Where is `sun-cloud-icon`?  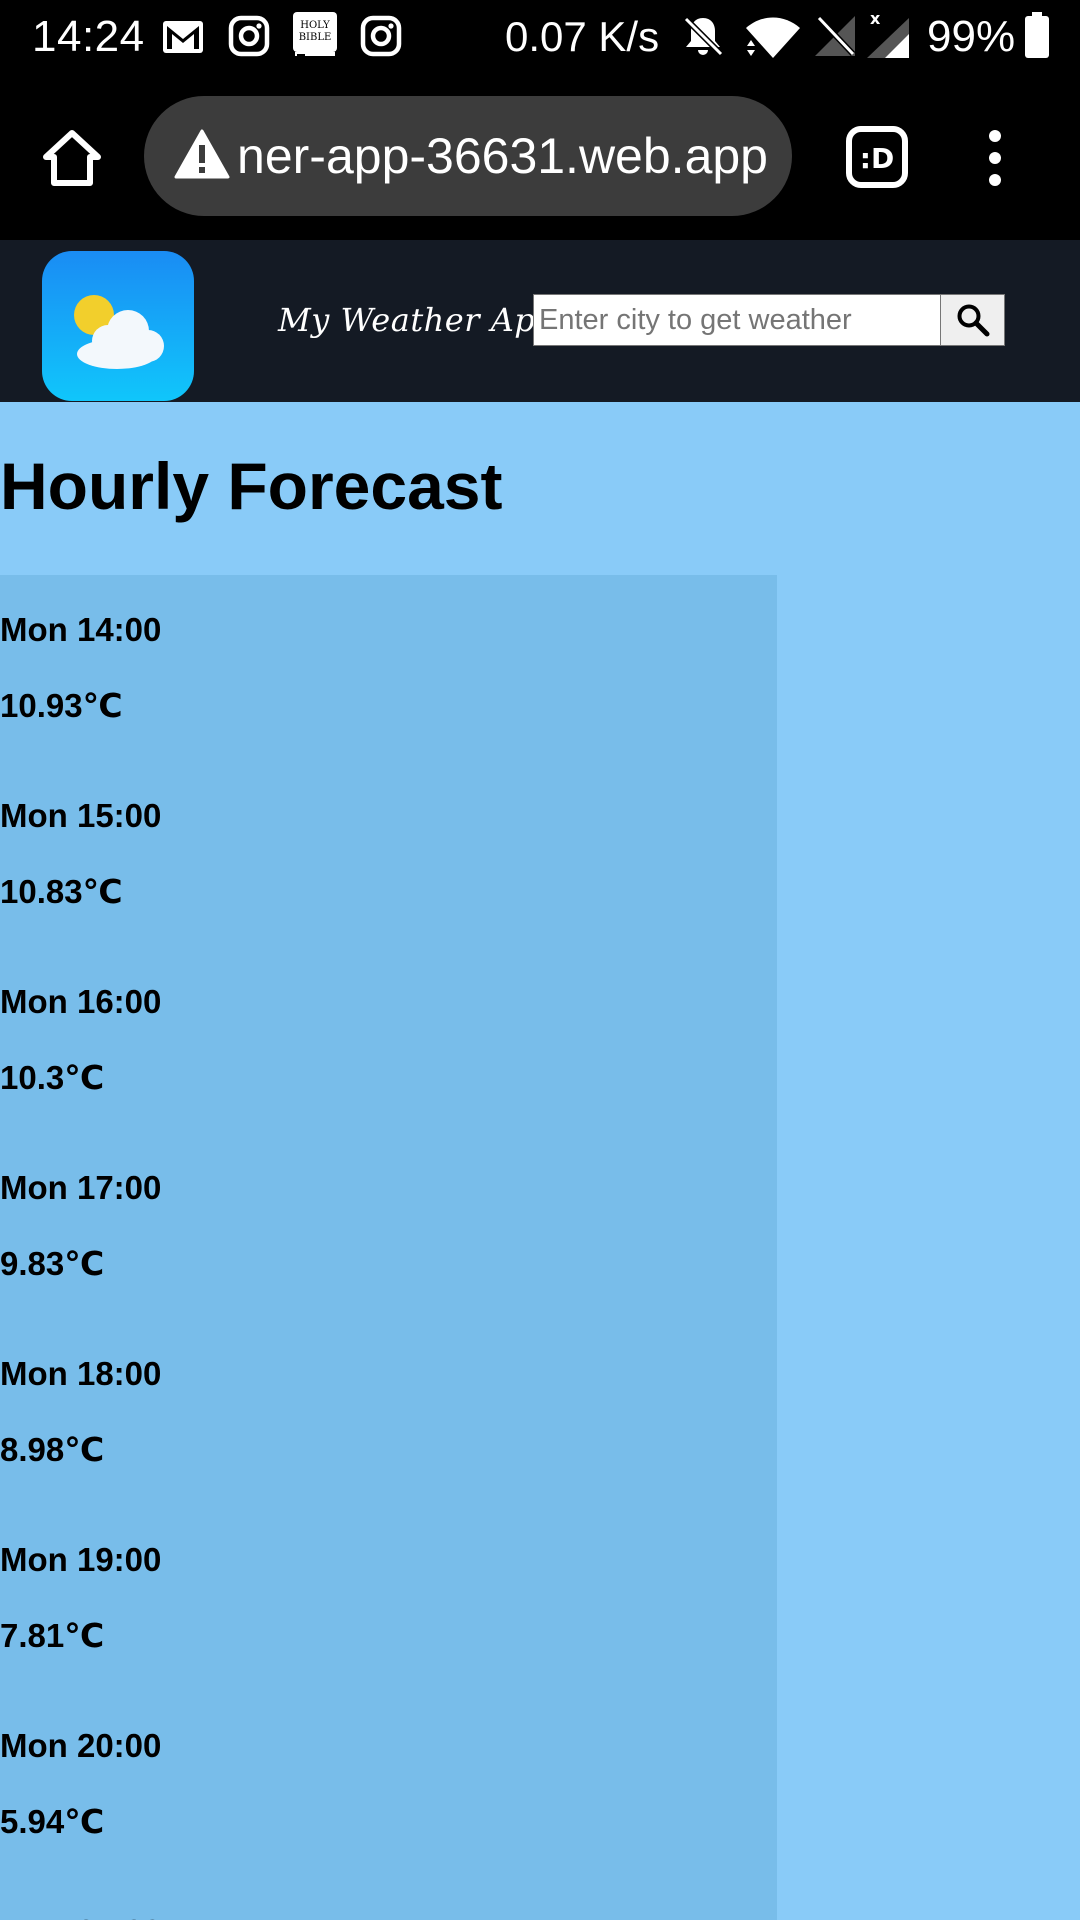
sun-cloud-icon is located at coordinates (119, 332).